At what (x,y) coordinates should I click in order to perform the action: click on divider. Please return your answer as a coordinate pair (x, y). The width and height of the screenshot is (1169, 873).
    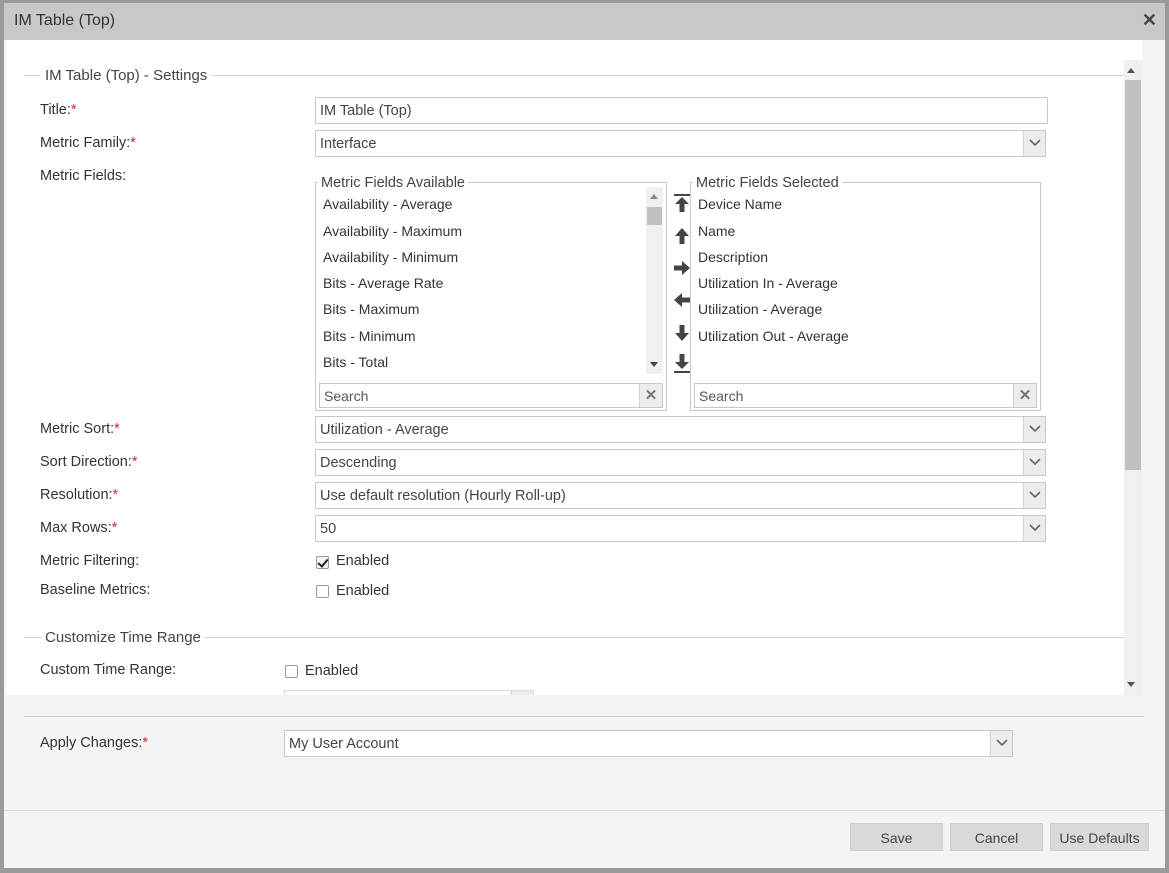
    Looking at the image, I should click on (584, 716).